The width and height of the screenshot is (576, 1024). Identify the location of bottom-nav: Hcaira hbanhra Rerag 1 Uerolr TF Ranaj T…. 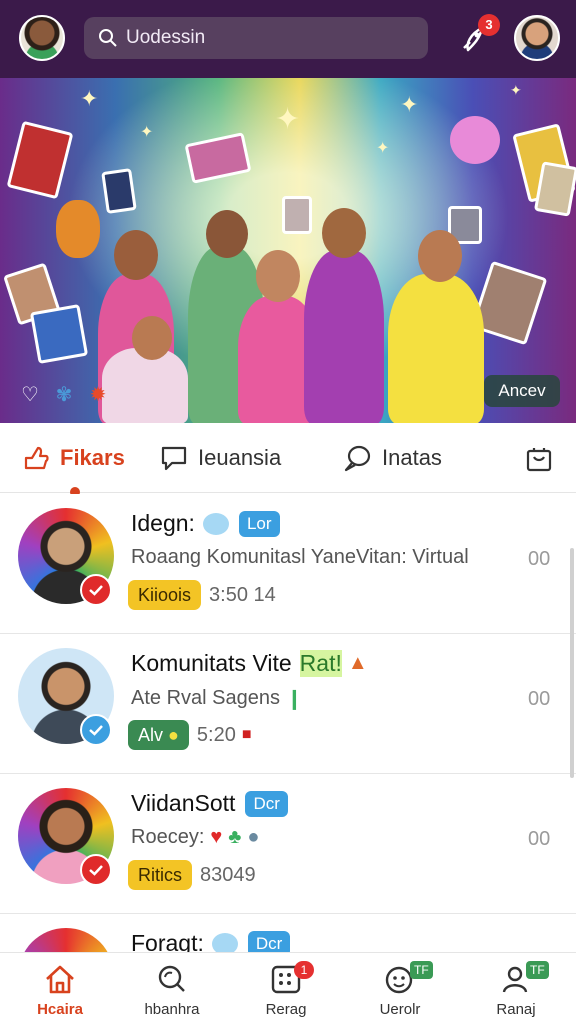
(288, 988).